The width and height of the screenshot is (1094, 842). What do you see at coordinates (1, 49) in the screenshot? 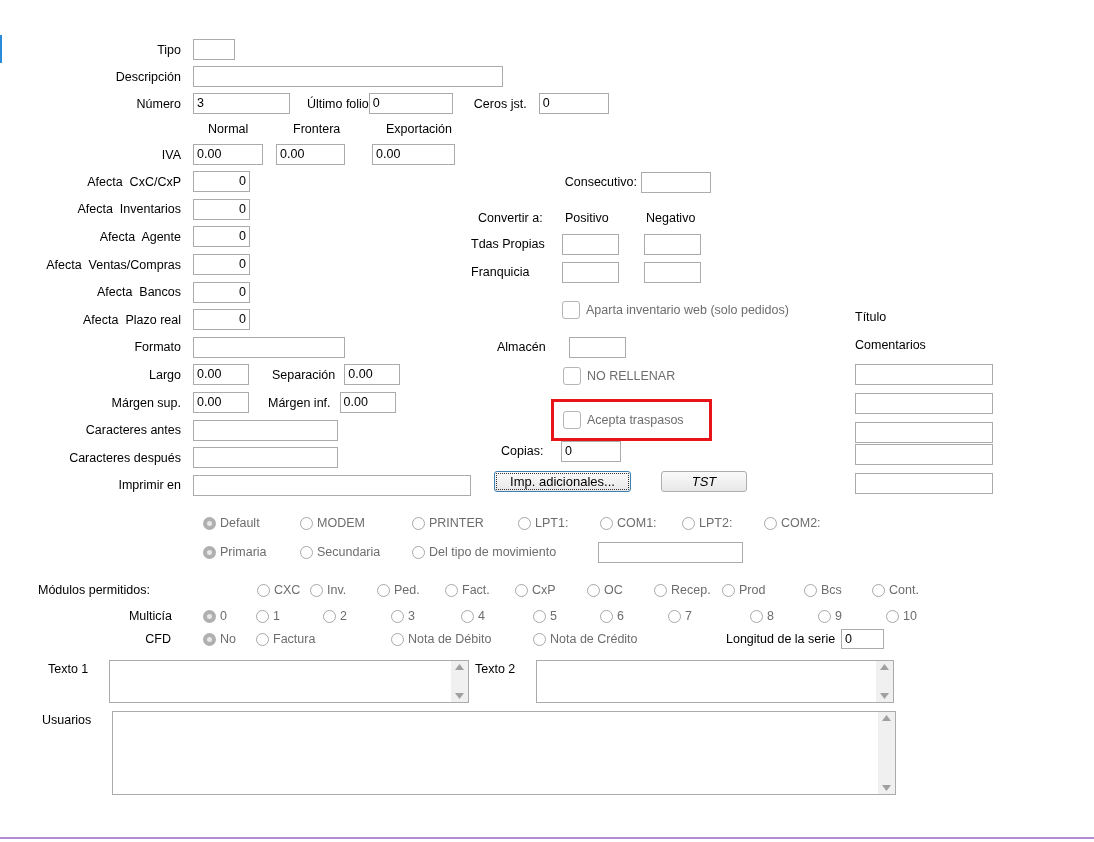
I see `focus-marker` at bounding box center [1, 49].